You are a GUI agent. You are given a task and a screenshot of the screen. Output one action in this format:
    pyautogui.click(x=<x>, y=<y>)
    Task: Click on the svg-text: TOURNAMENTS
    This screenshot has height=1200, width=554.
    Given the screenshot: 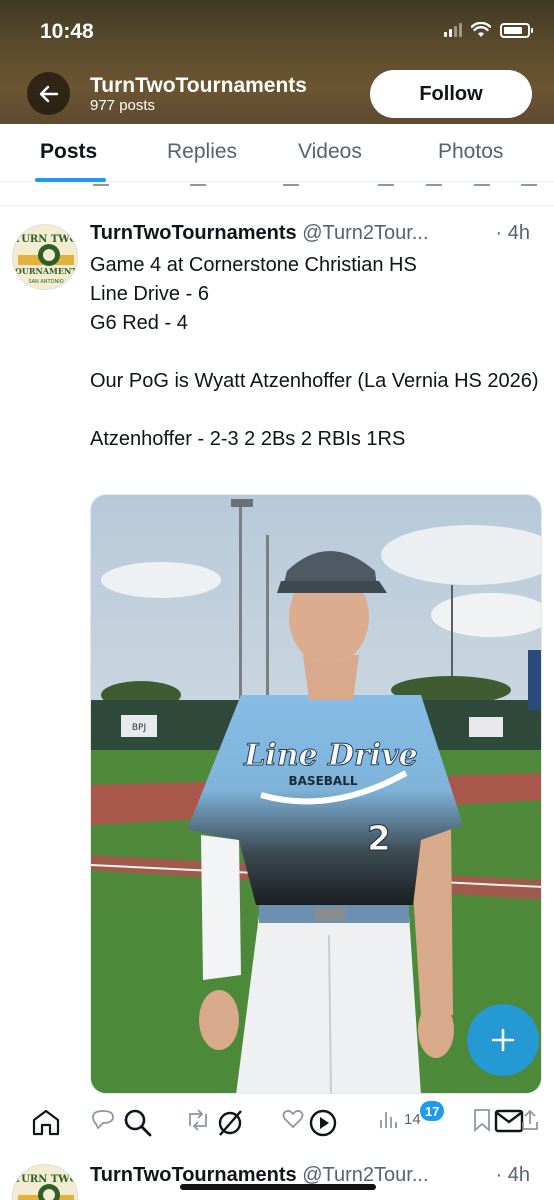 What is the action you would take?
    pyautogui.click(x=45, y=271)
    